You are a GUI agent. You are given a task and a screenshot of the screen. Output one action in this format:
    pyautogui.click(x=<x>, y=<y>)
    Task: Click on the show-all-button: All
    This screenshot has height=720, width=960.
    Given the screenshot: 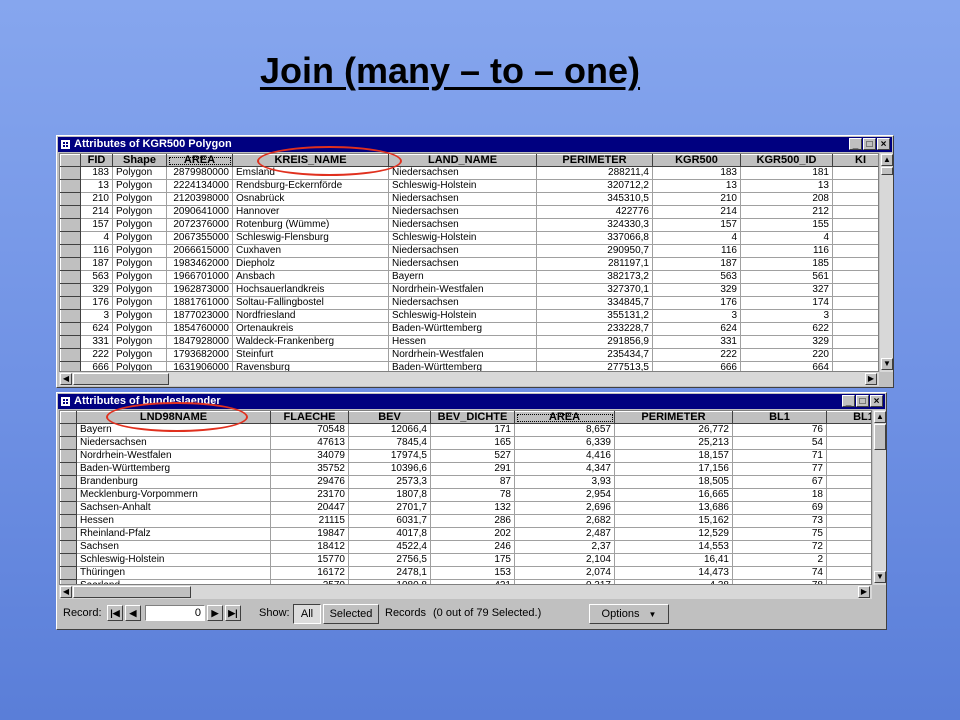 What is the action you would take?
    pyautogui.click(x=307, y=614)
    